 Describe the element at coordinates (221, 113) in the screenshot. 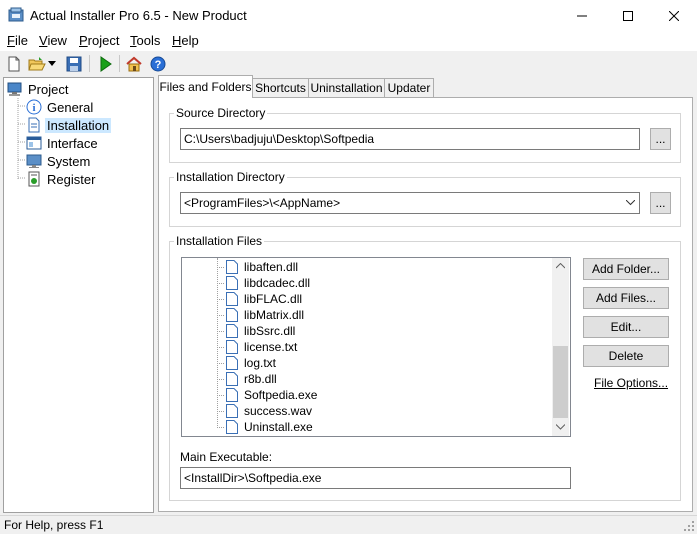

I see `source-directory-label: Source Directory` at that location.